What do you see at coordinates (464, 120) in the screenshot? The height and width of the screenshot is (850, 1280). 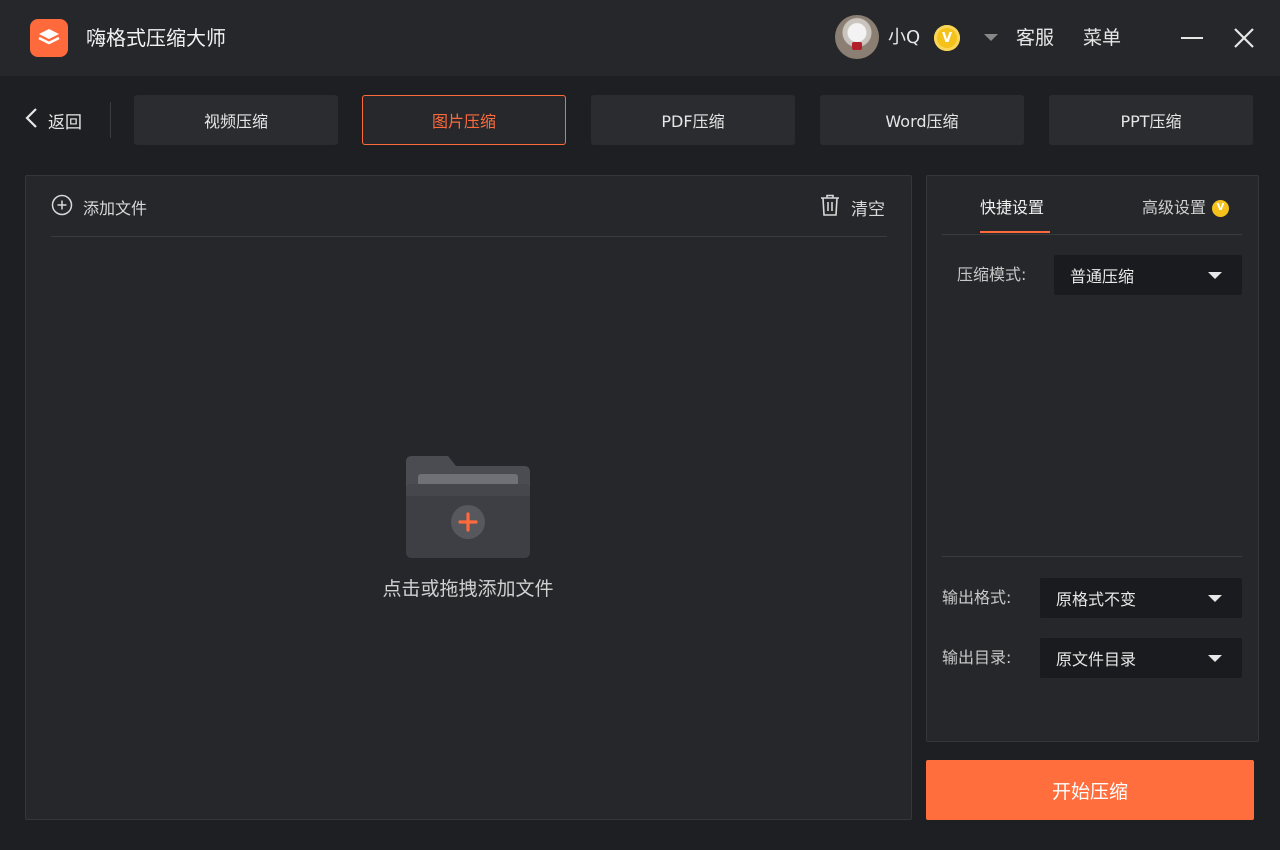 I see `tab-image-compress: 图片压缩` at bounding box center [464, 120].